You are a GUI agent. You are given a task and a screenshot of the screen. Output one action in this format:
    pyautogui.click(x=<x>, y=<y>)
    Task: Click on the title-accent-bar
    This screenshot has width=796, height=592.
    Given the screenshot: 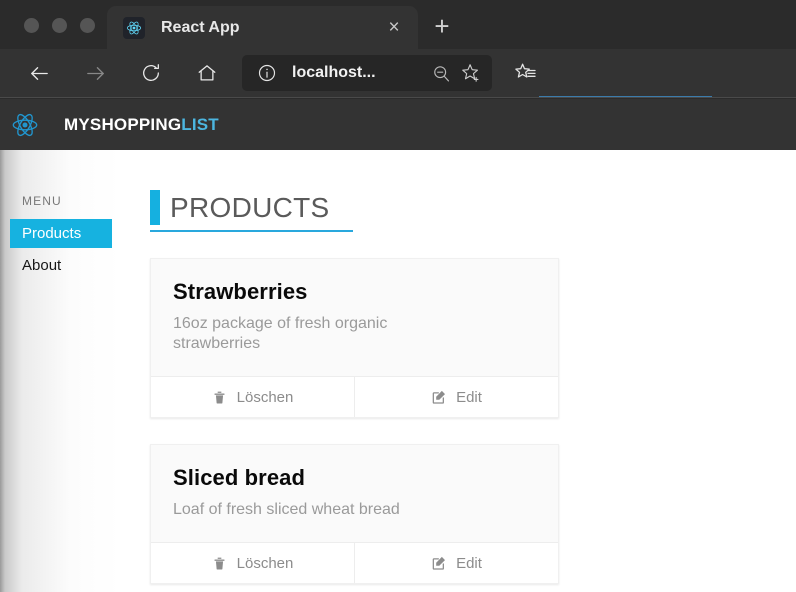 What is the action you would take?
    pyautogui.click(x=155, y=207)
    